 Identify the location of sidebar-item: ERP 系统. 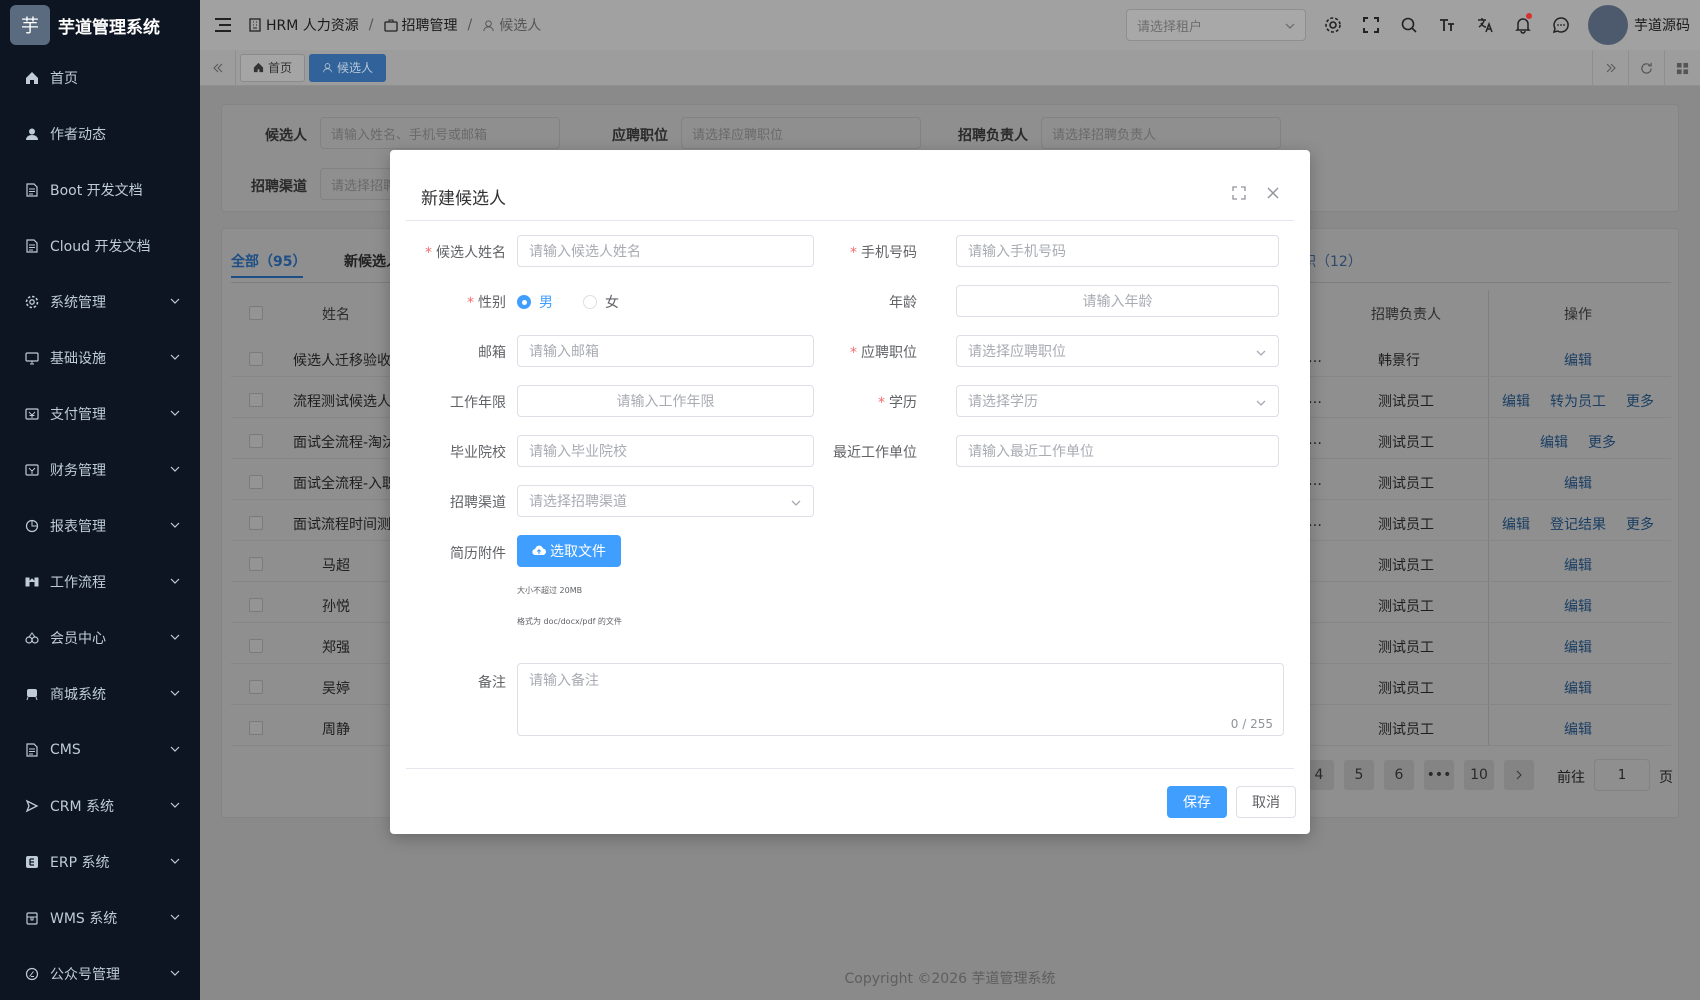
(100, 862).